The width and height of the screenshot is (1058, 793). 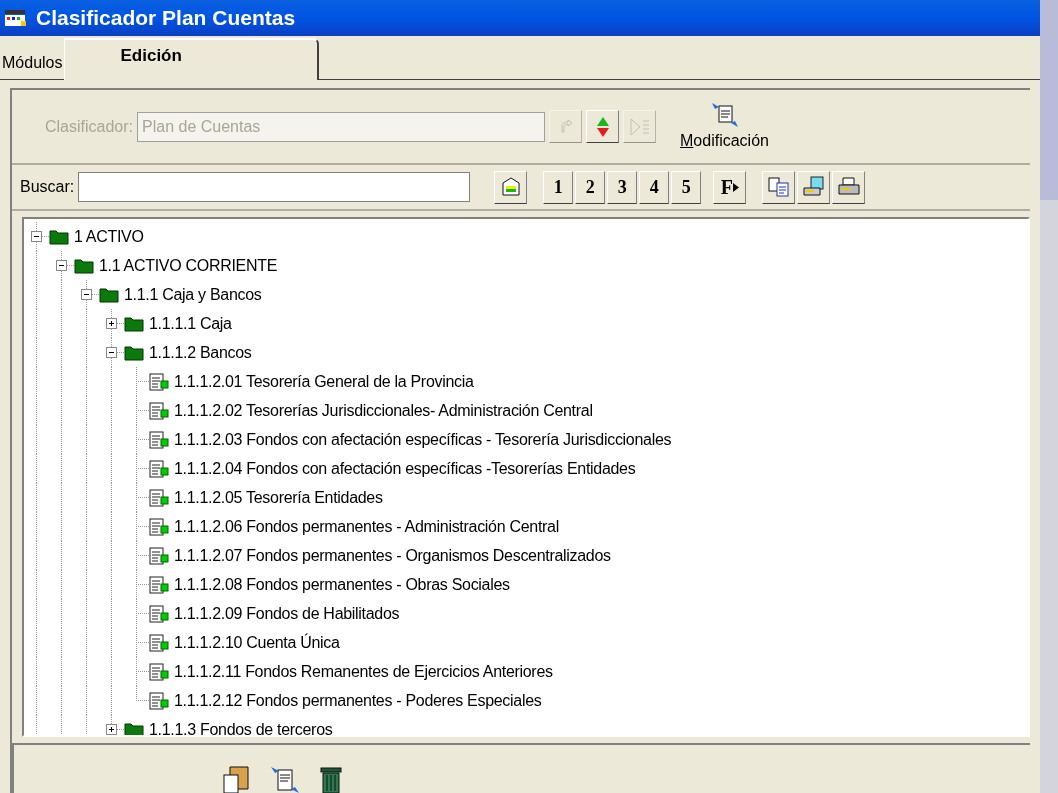 What do you see at coordinates (32, 56) in the screenshot?
I see `tab: Módulos` at bounding box center [32, 56].